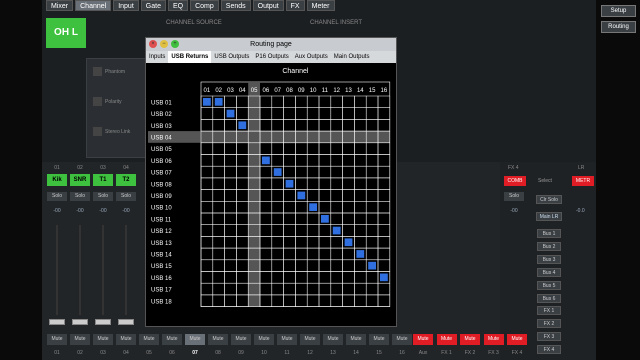  I want to click on routing-button: Routing, so click(618, 27).